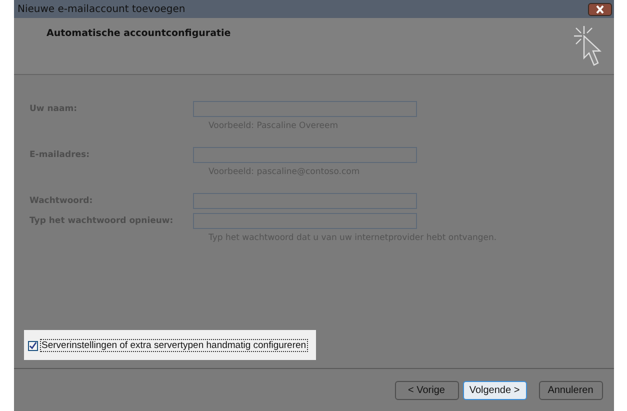  I want to click on cursor-sparkle-icon, so click(588, 46).